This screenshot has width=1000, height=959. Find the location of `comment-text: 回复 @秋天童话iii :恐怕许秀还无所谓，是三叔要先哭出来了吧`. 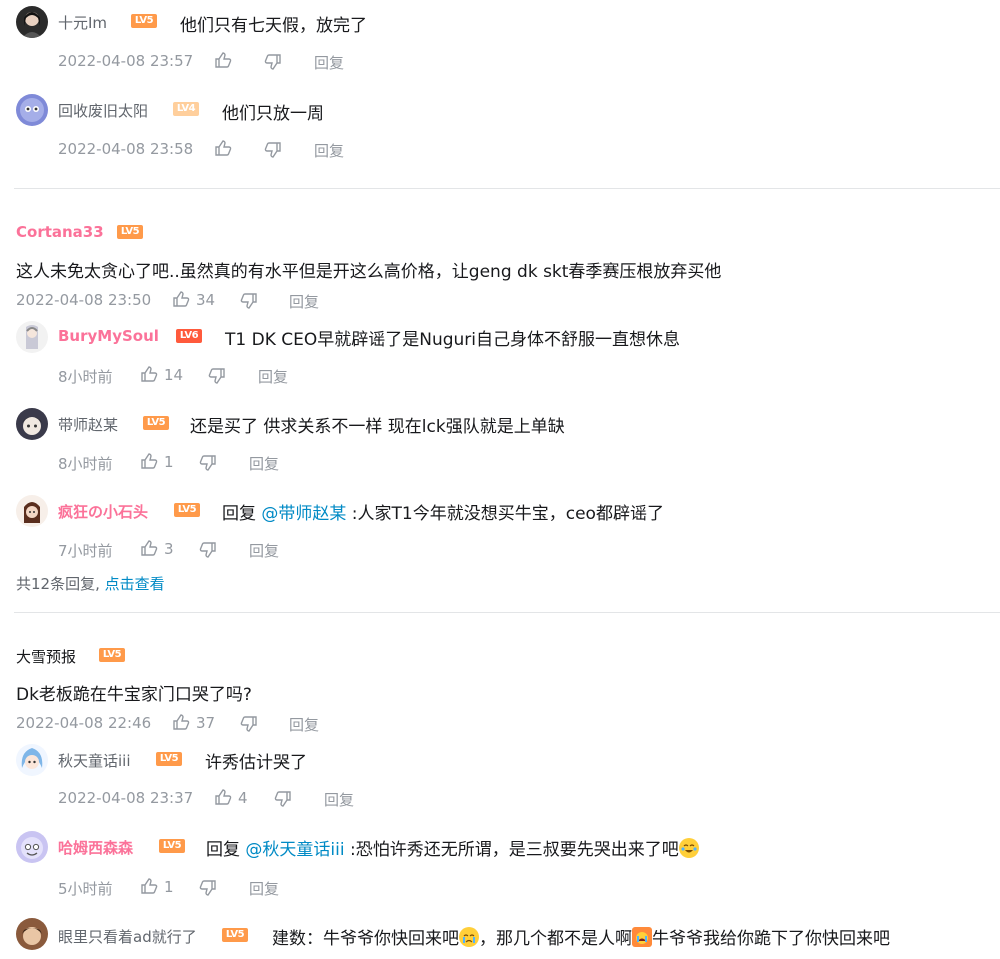

comment-text: 回复 @秋天童话iii :恐怕许秀还无所谓，是三叔要先哭出来了吧 is located at coordinates (452, 847).